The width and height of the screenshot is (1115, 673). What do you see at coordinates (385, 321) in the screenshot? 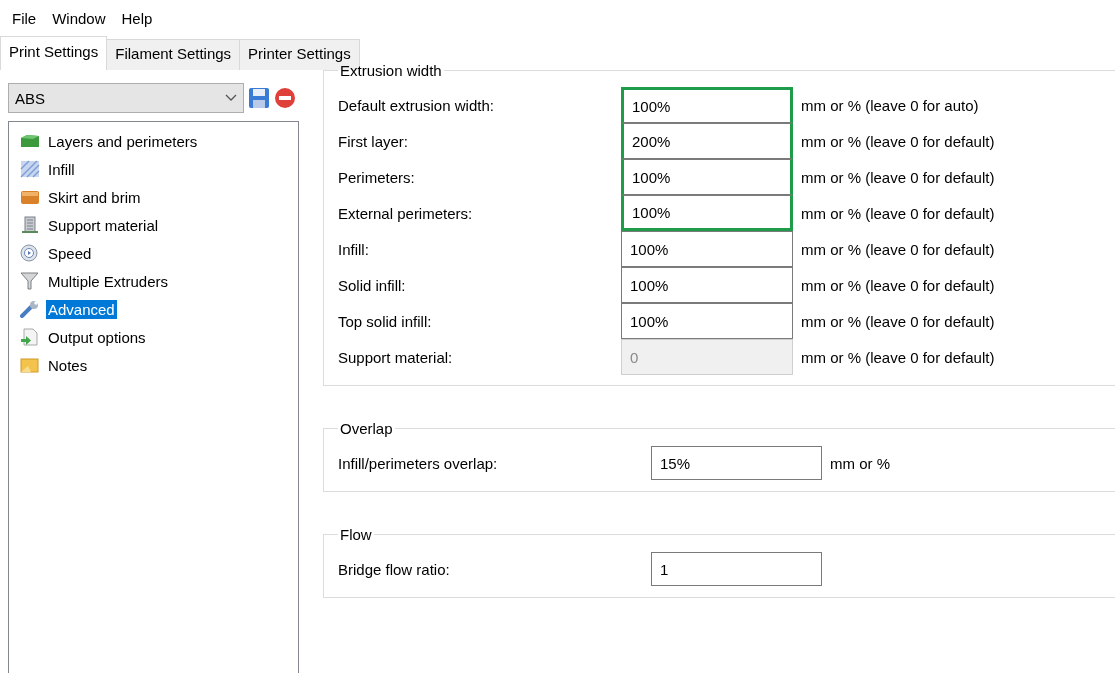
I see `field-label: Top solid infill:` at bounding box center [385, 321].